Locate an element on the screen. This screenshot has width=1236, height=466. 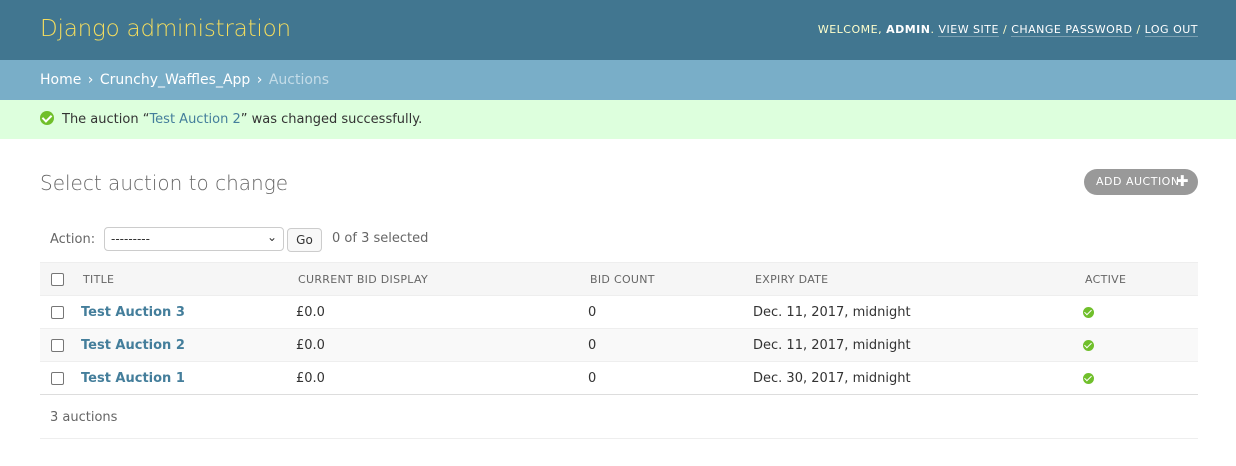
view-site-link: View site is located at coordinates (968, 30).